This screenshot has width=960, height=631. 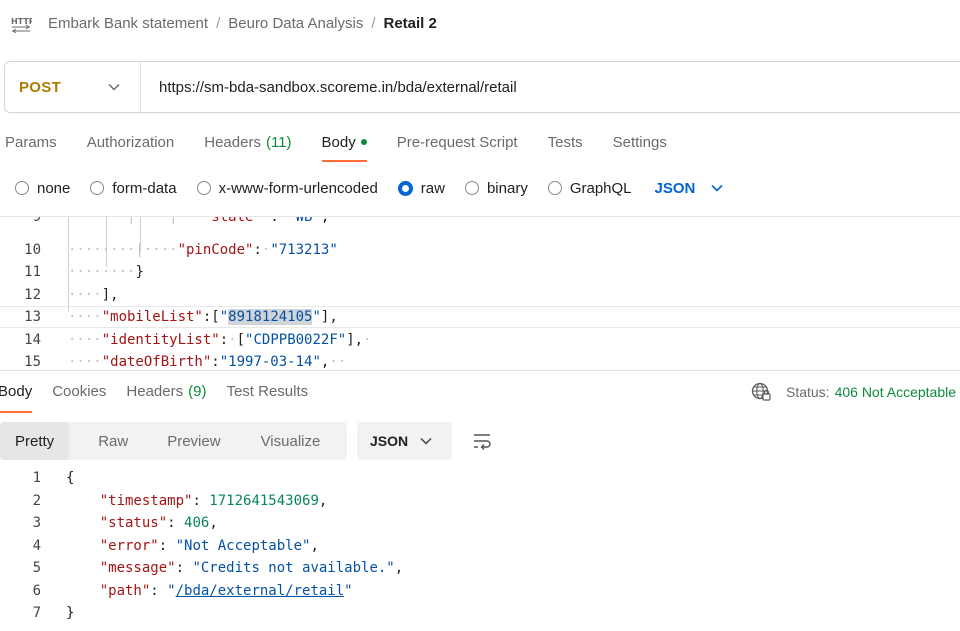 I want to click on headers-count: (11), so click(x=278, y=142).